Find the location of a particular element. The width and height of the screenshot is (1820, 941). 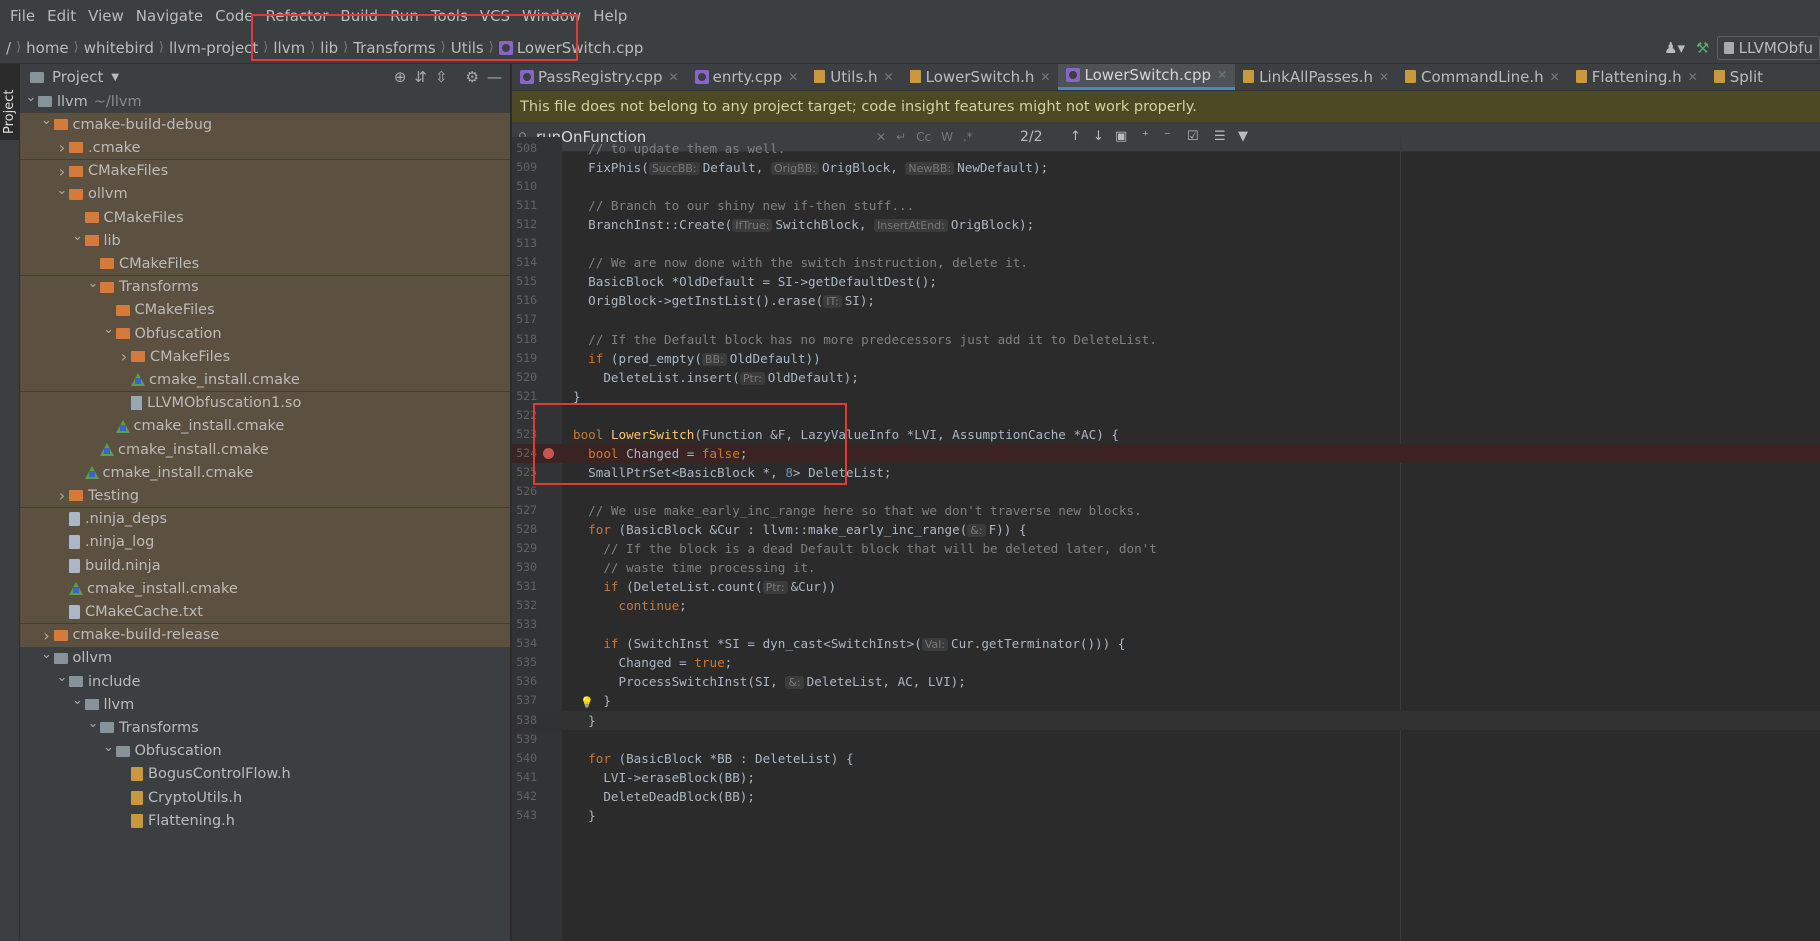

breadcrumb-item: LowerSwitch.cpp is located at coordinates (580, 48).